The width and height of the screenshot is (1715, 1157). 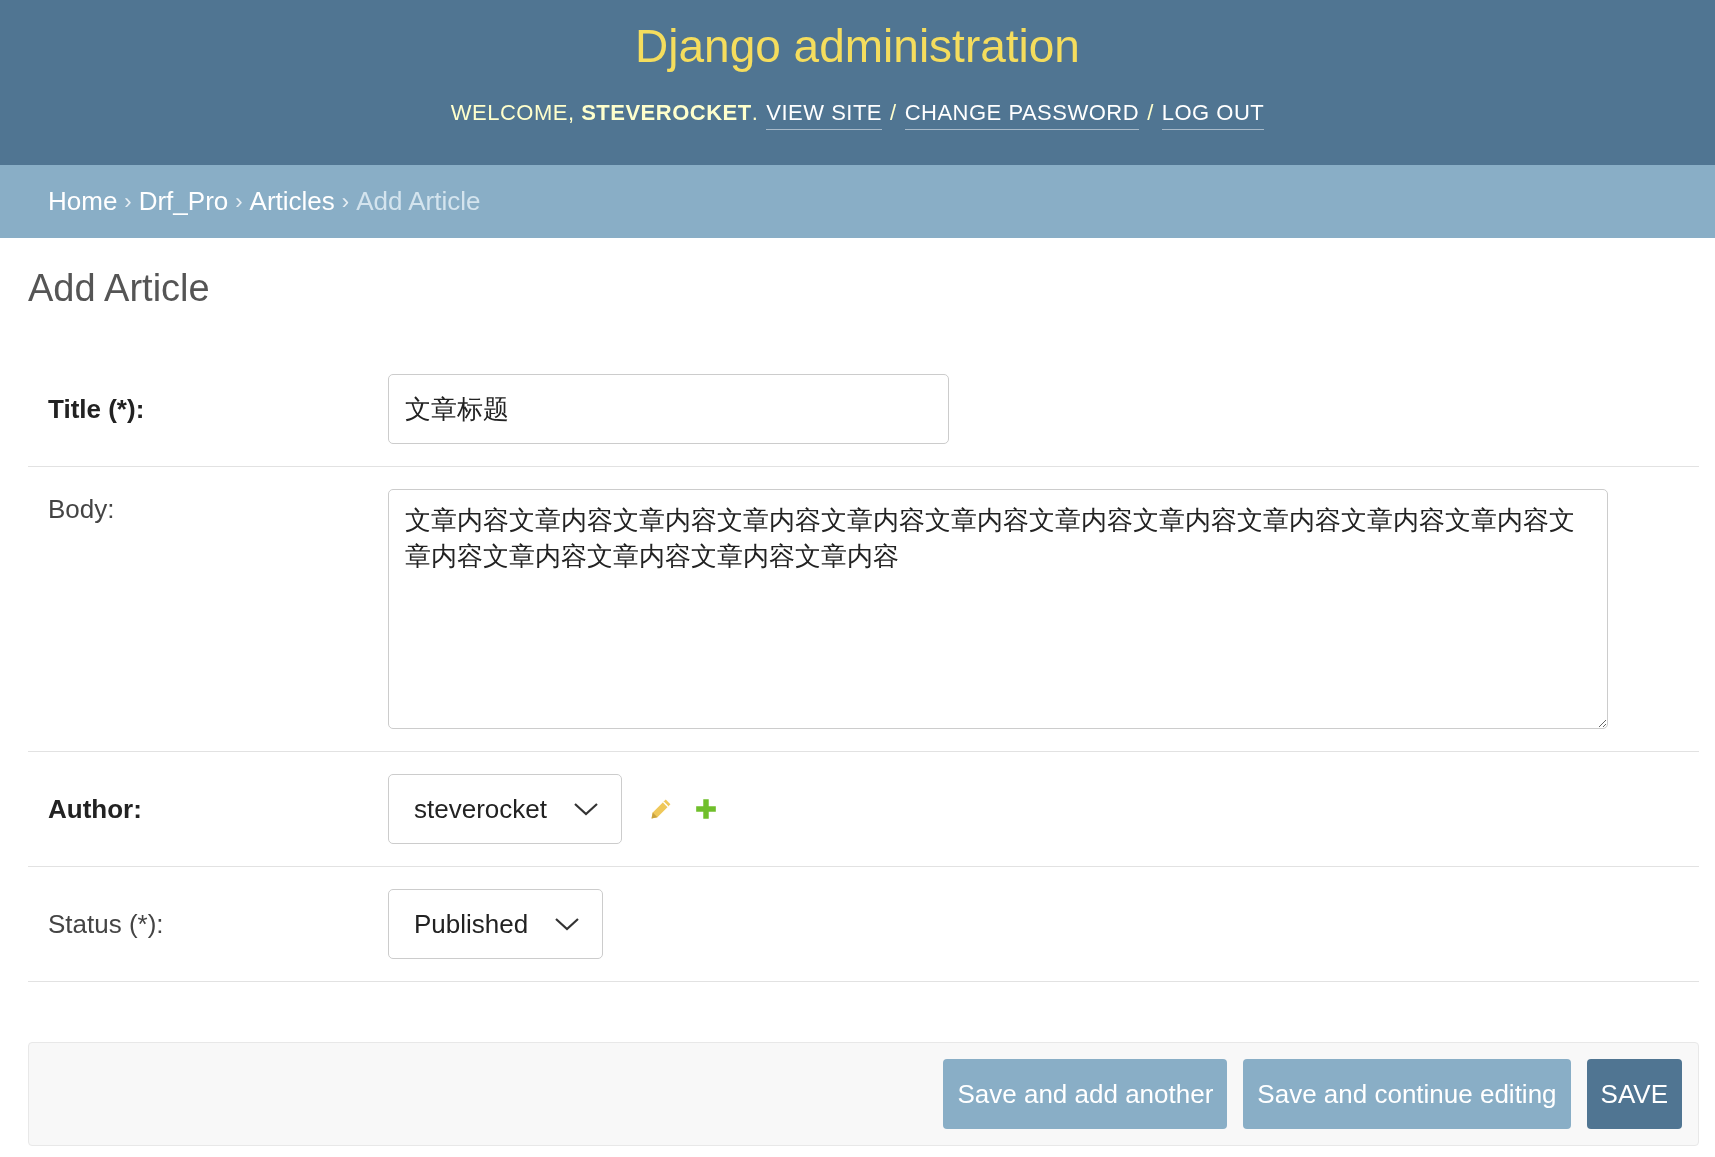 What do you see at coordinates (1213, 115) in the screenshot?
I see `header-link: LOG OUT` at bounding box center [1213, 115].